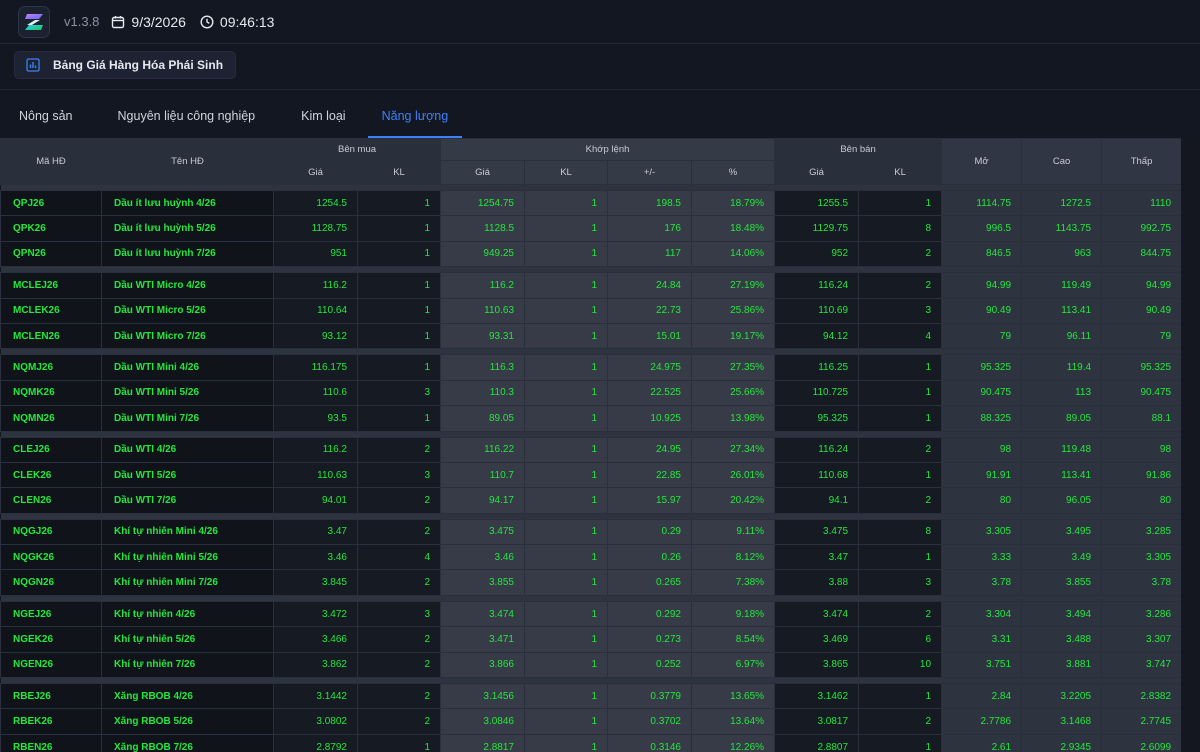 The width and height of the screenshot is (1200, 752). What do you see at coordinates (187, 665) in the screenshot?
I see `contract-name-cell: Khí tự nhiên 7/26` at bounding box center [187, 665].